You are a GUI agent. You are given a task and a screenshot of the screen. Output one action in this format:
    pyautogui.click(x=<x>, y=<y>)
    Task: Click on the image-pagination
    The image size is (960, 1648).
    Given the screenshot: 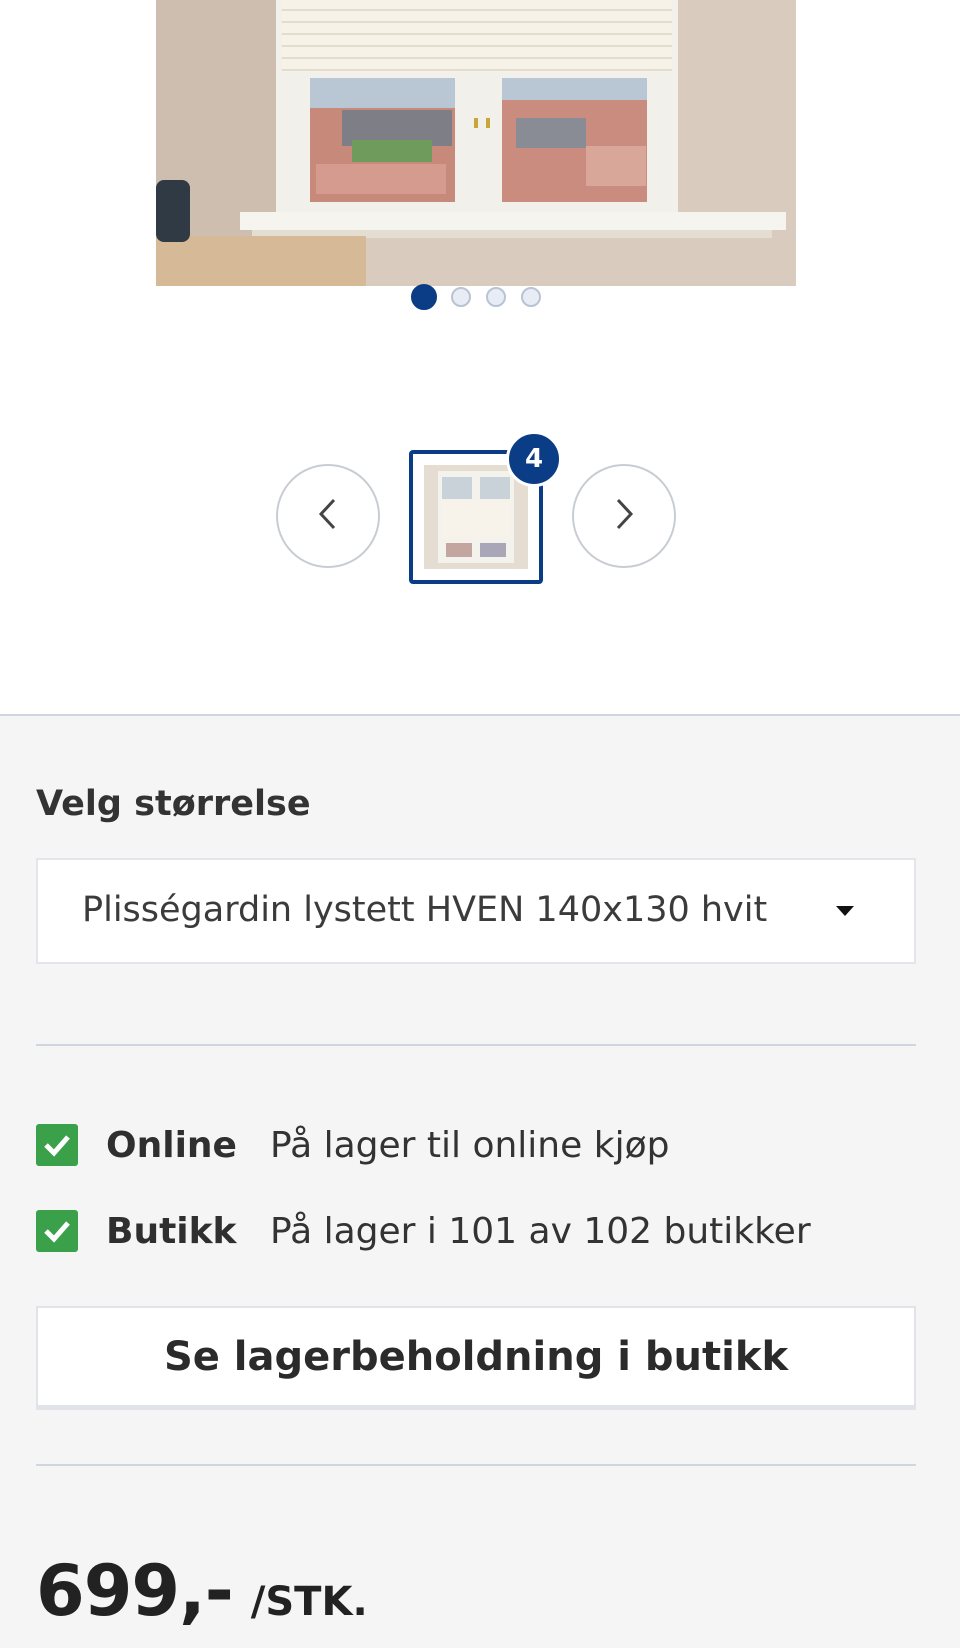 What is the action you would take?
    pyautogui.click(x=480, y=297)
    